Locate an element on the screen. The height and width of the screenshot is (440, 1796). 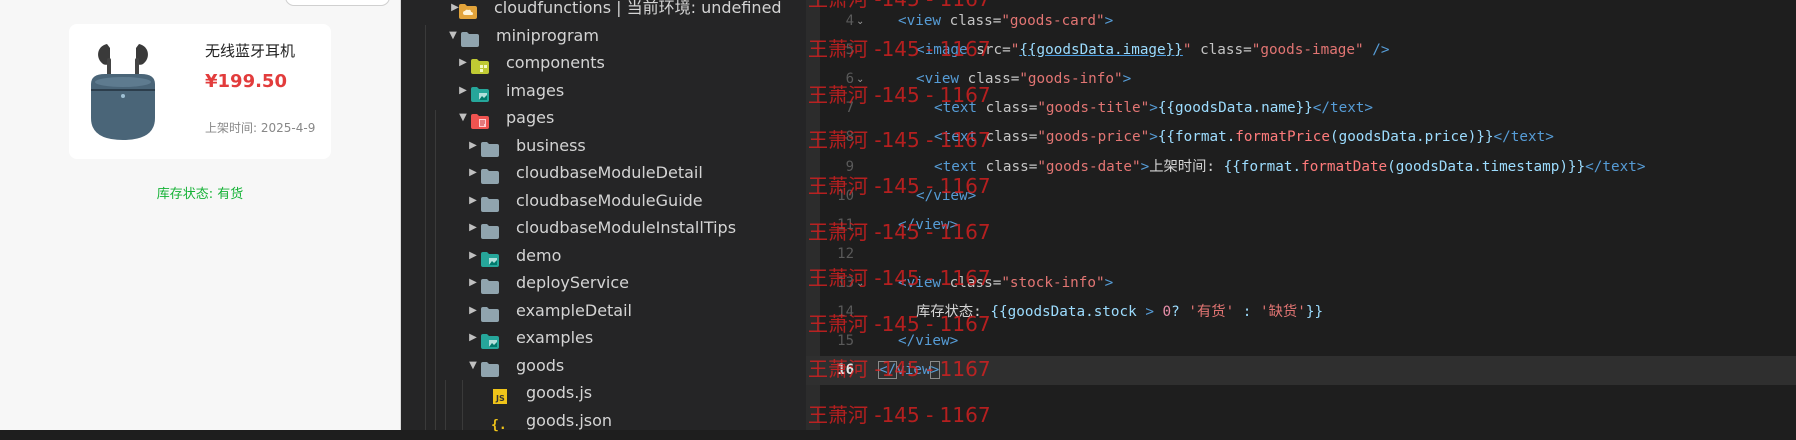
tree-item: ▼ goods is located at coordinates (603, 365).